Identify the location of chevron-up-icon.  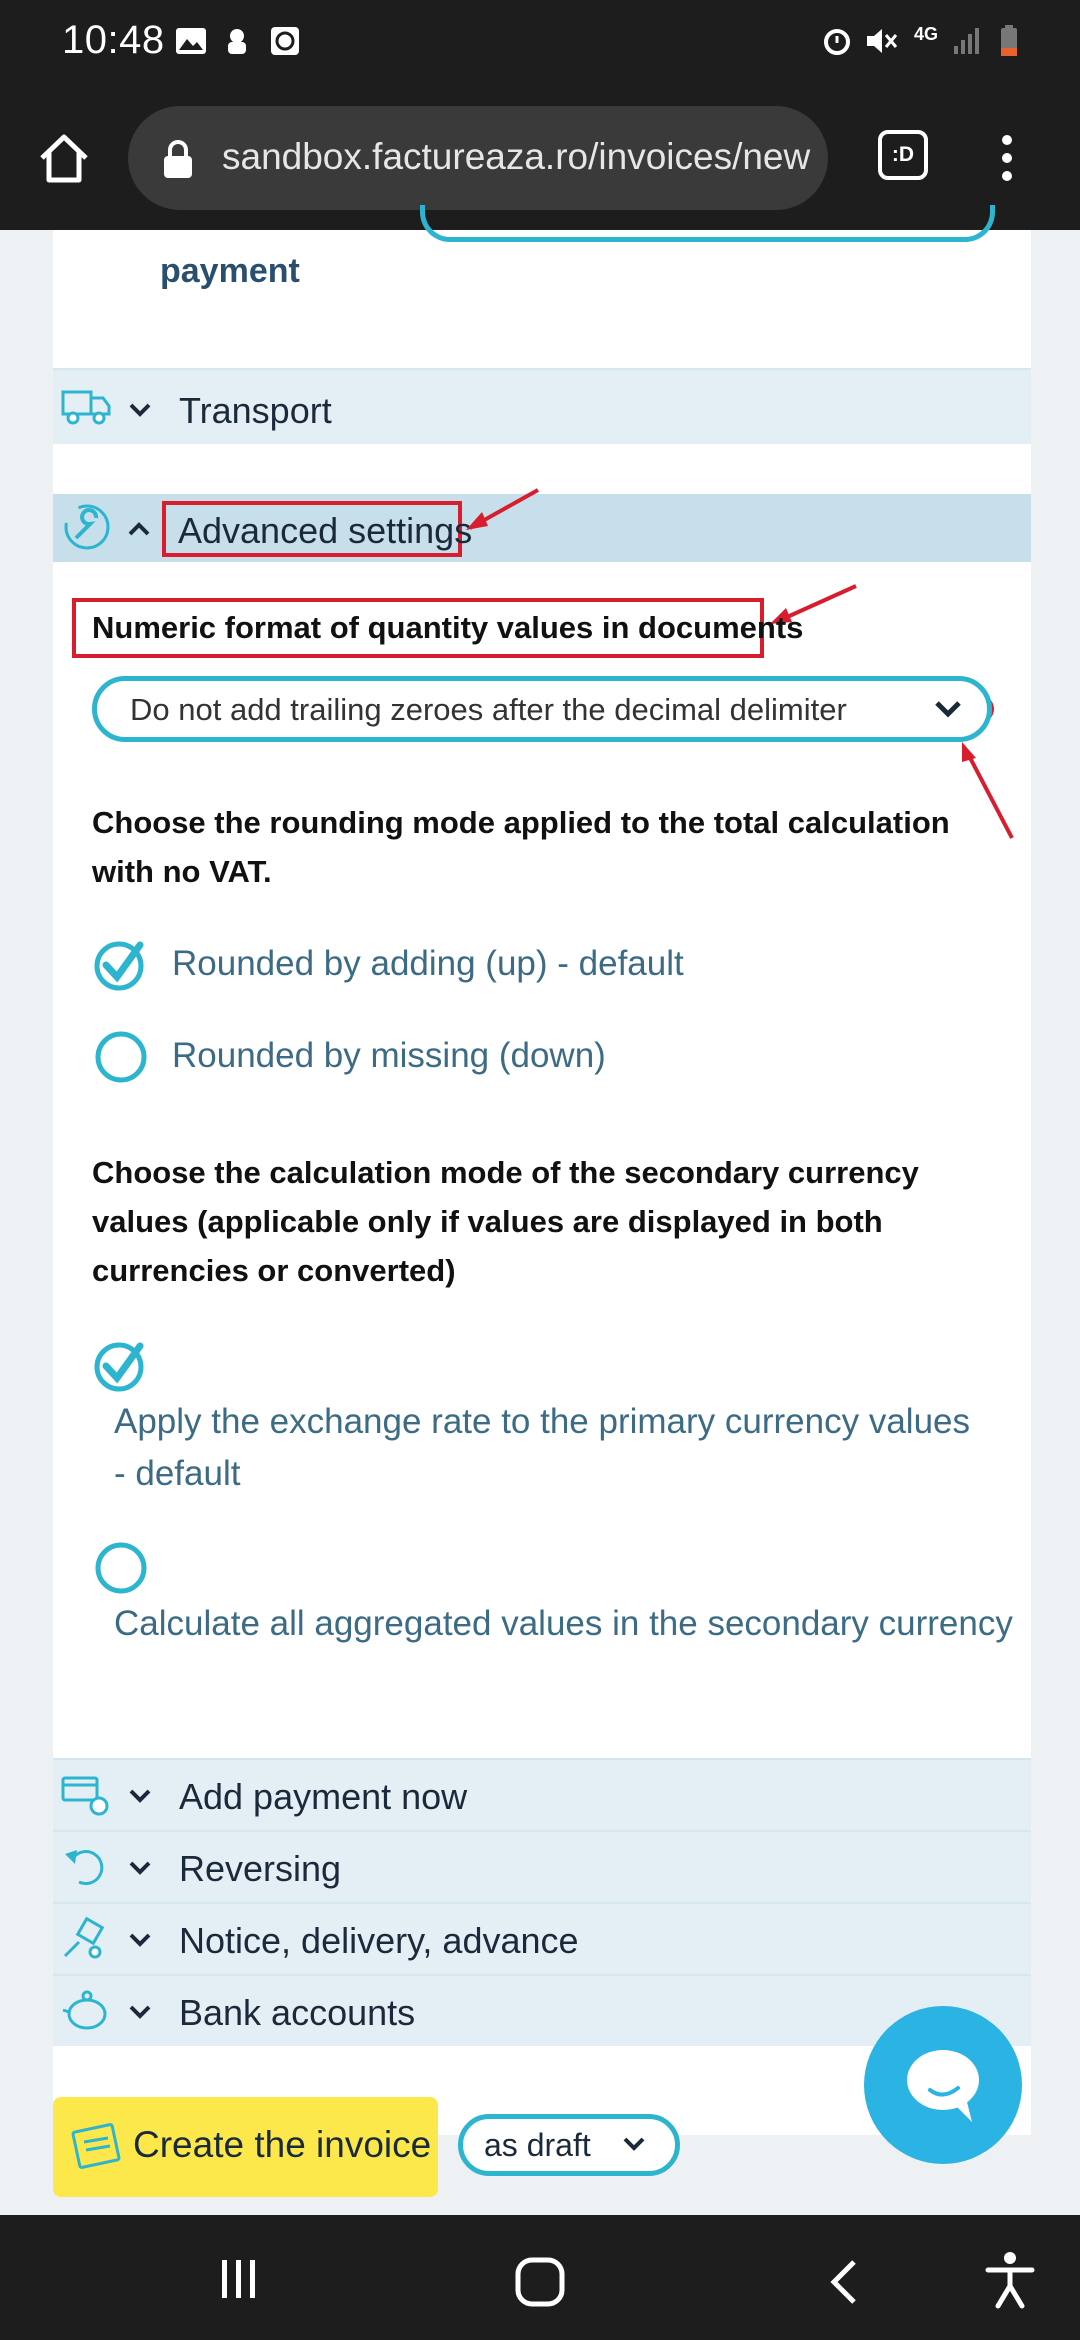
(139, 529).